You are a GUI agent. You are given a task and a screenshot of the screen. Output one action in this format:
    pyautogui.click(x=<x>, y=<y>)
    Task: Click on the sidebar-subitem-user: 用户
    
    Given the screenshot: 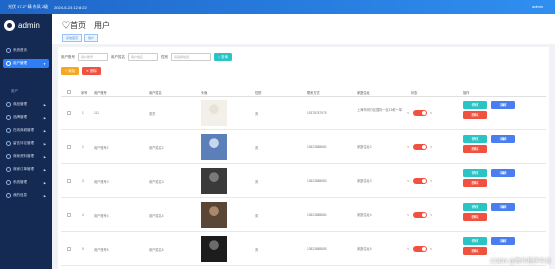 What is the action you would take?
    pyautogui.click(x=14, y=91)
    